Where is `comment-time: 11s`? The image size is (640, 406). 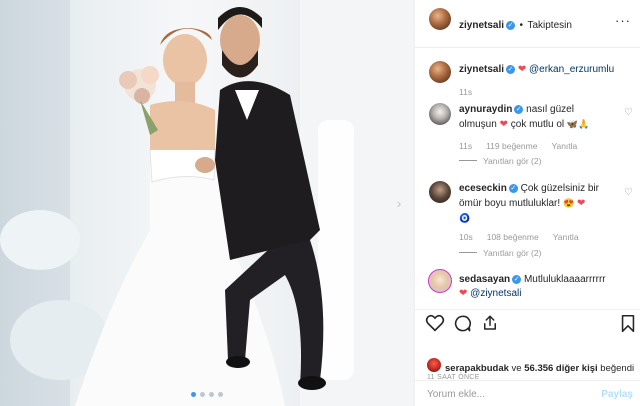
comment-time: 11s is located at coordinates (465, 146).